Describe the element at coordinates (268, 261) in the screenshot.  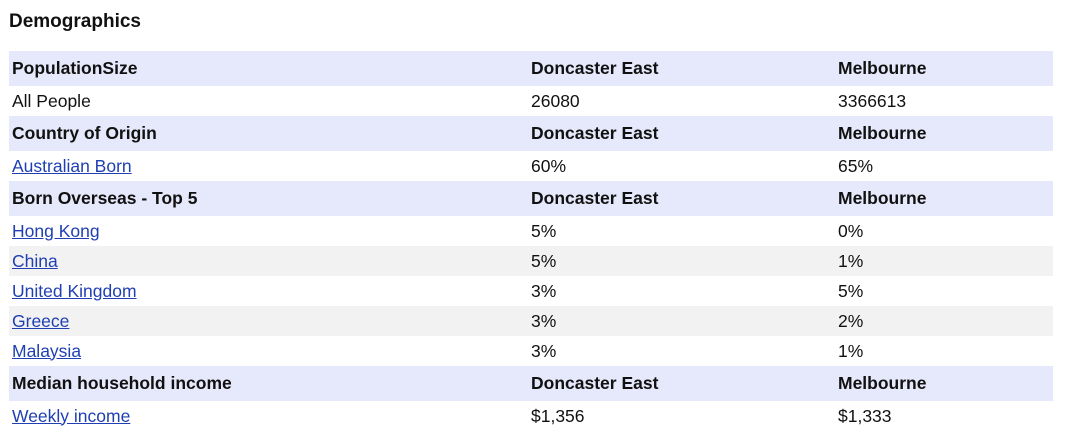
I see `row-label-cell: China` at that location.